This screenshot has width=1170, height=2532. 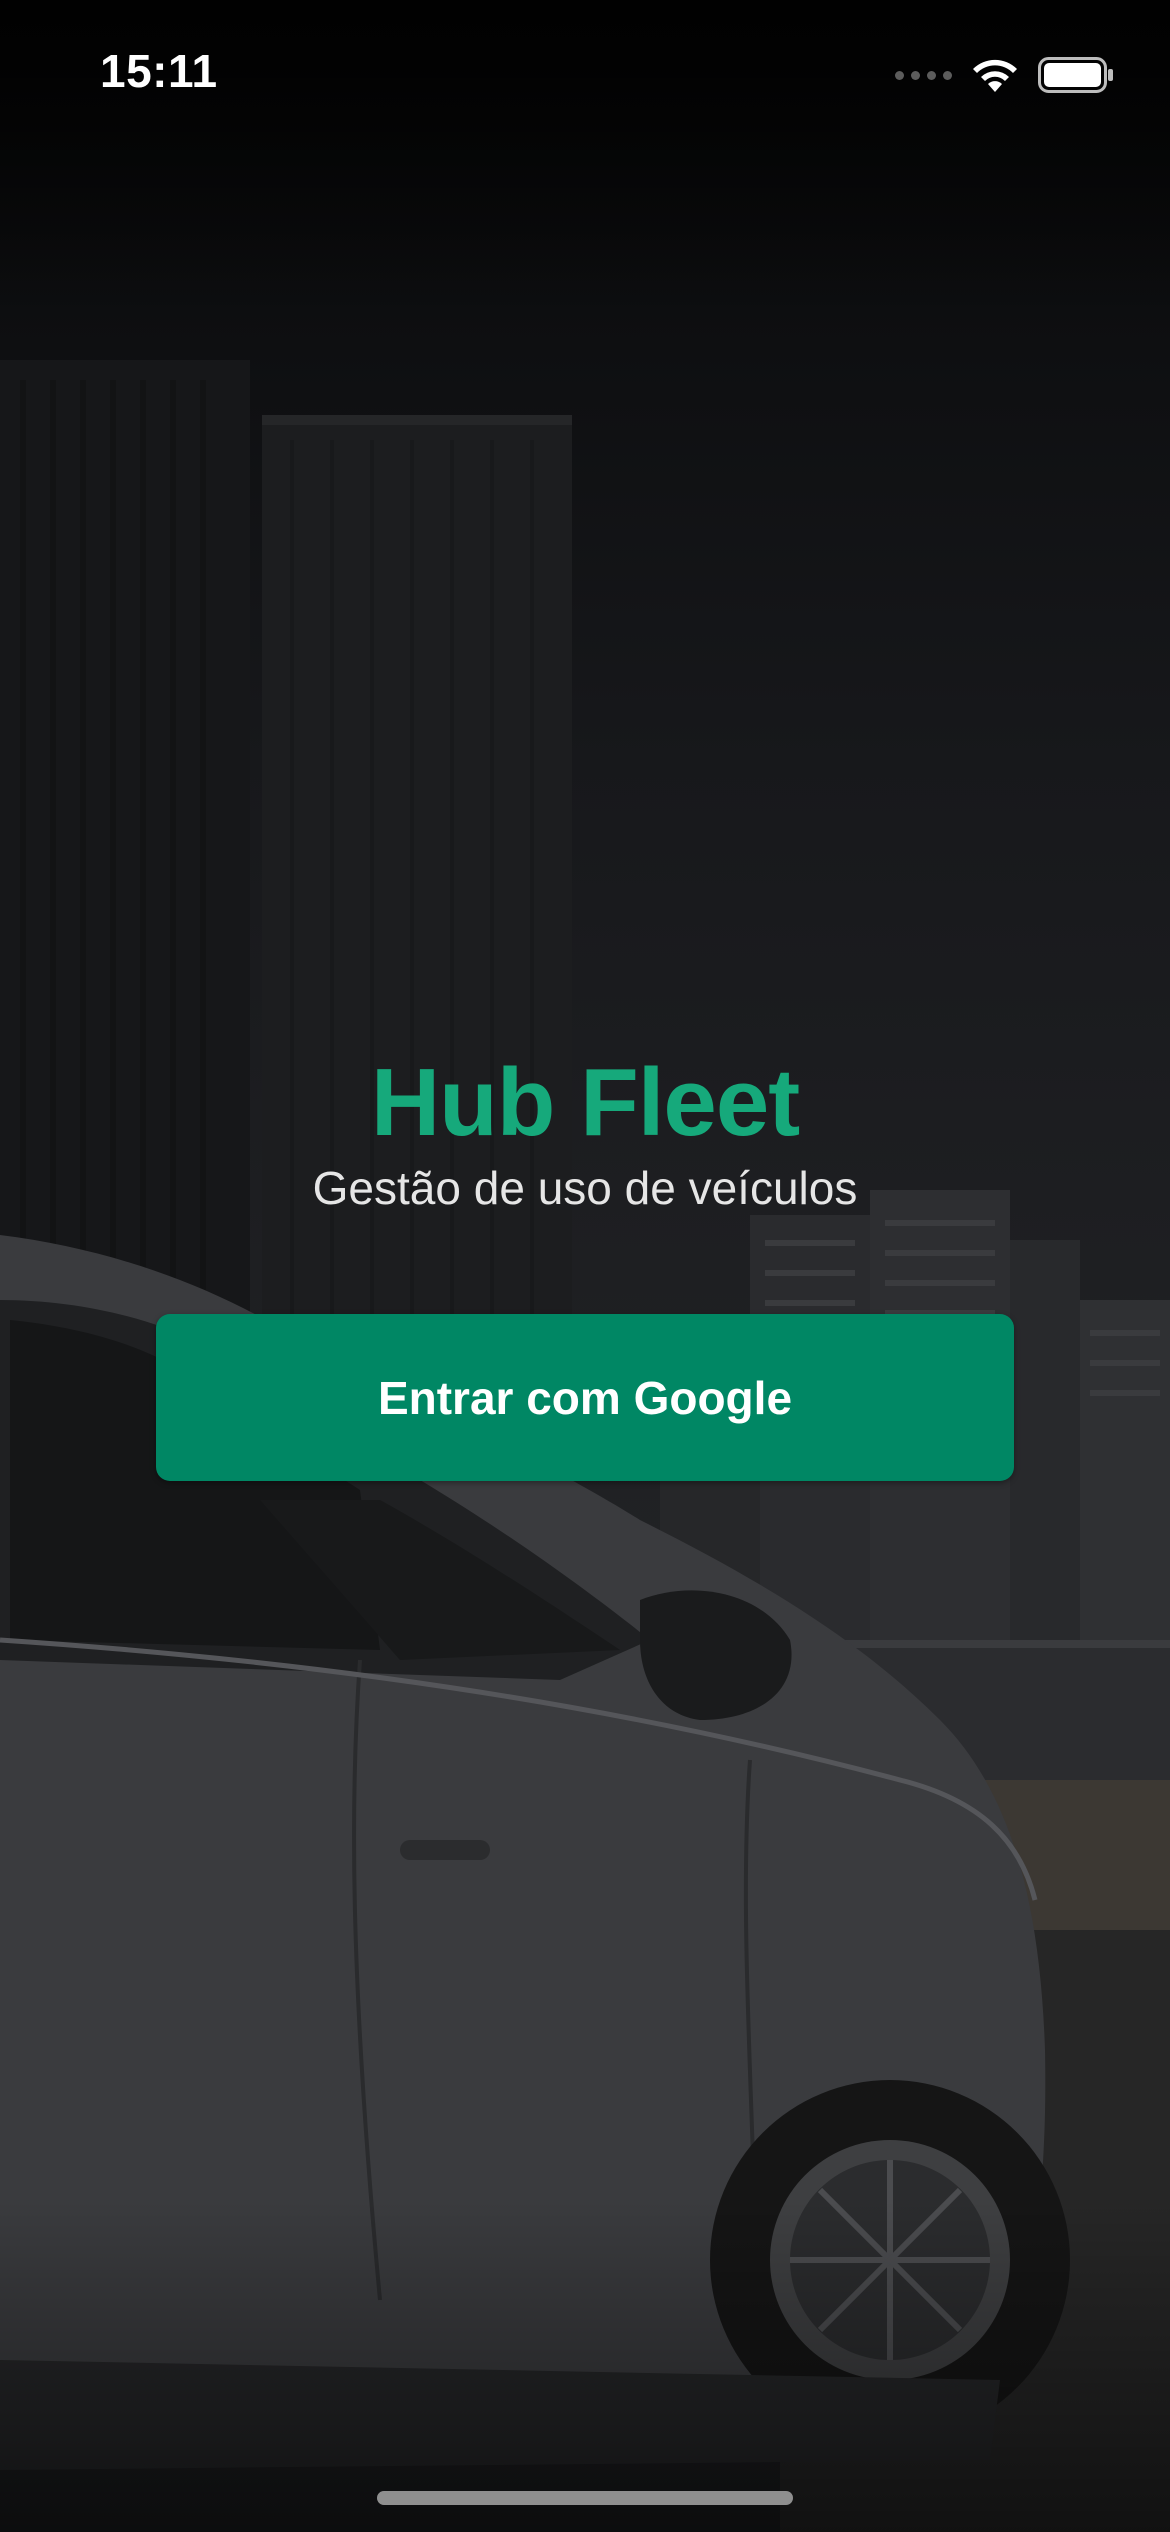 What do you see at coordinates (585, 75) in the screenshot?
I see `status-bar: 15:11` at bounding box center [585, 75].